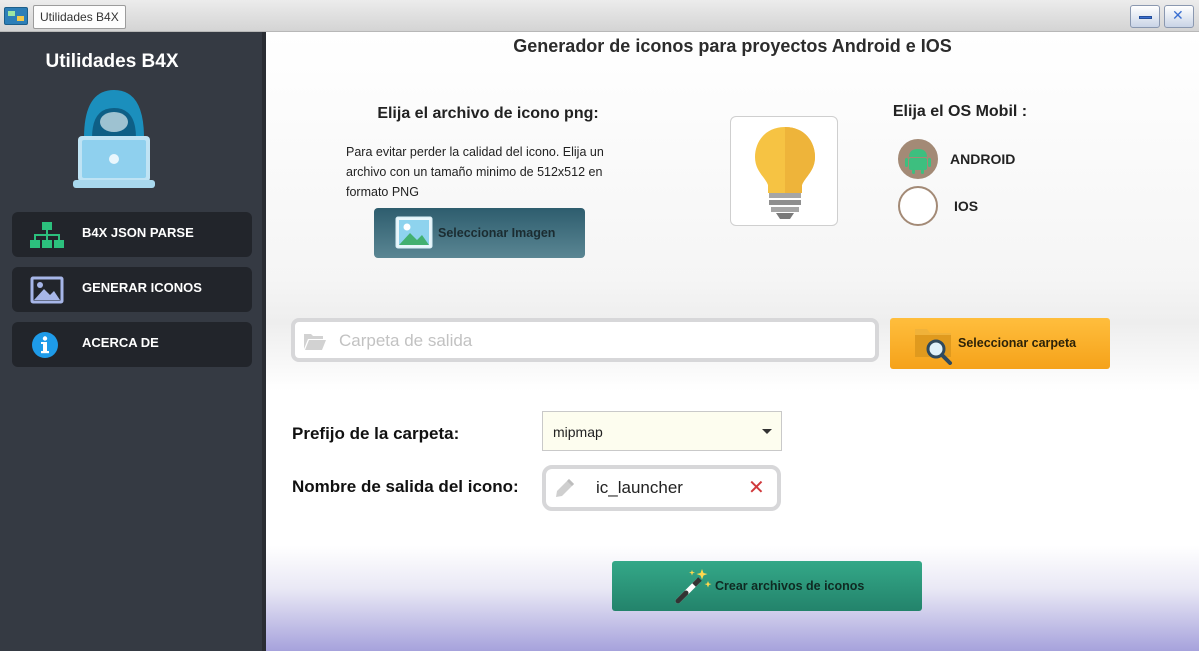 Image resolution: width=1199 pixels, height=651 pixels. I want to click on create-icons-button: Crear archivos de iconos, so click(767, 586).